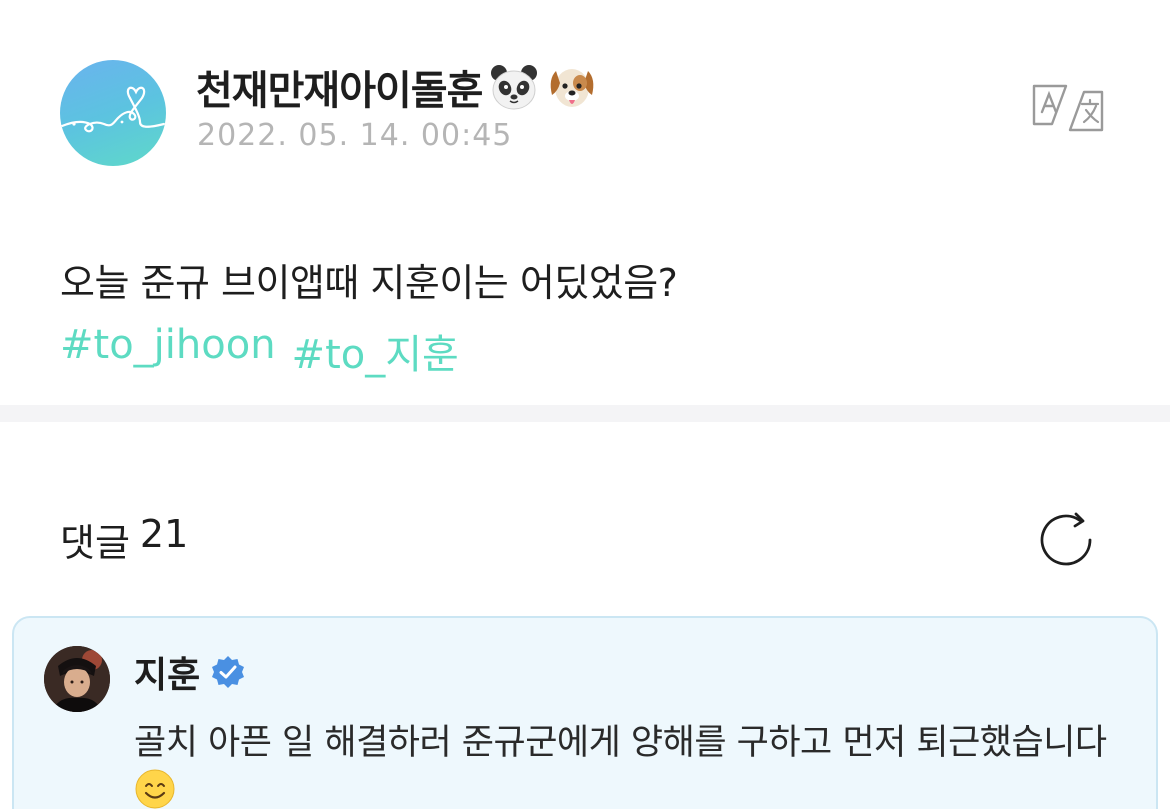 The image size is (1170, 809). I want to click on panda-face-icon, so click(514, 87).